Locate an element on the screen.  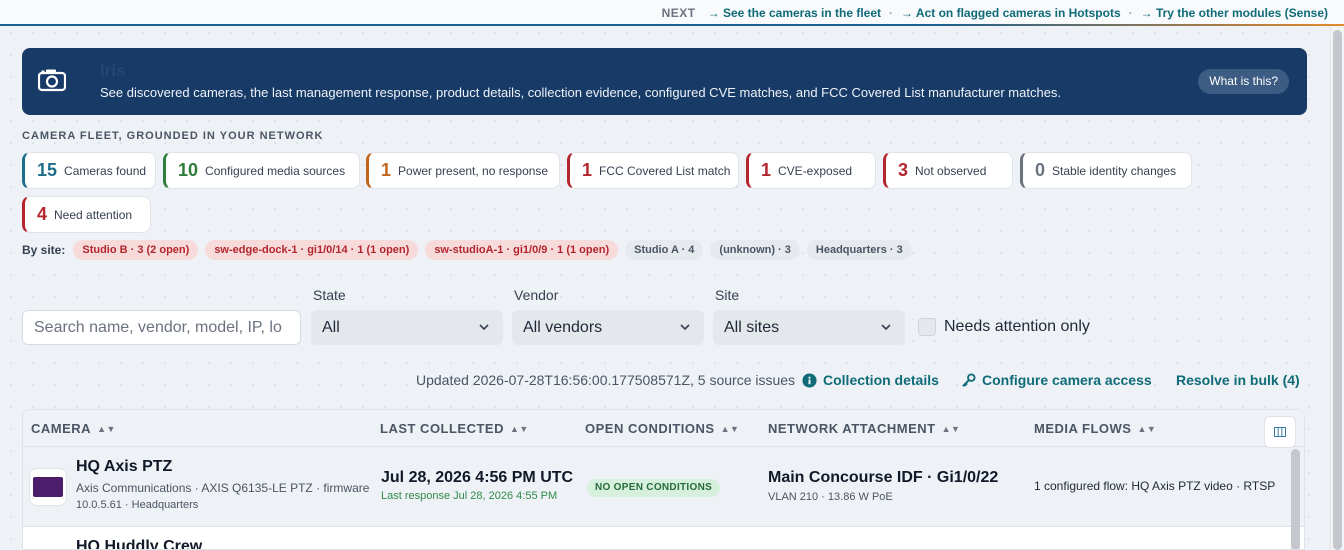
by-site-label: By site: is located at coordinates (44, 250).